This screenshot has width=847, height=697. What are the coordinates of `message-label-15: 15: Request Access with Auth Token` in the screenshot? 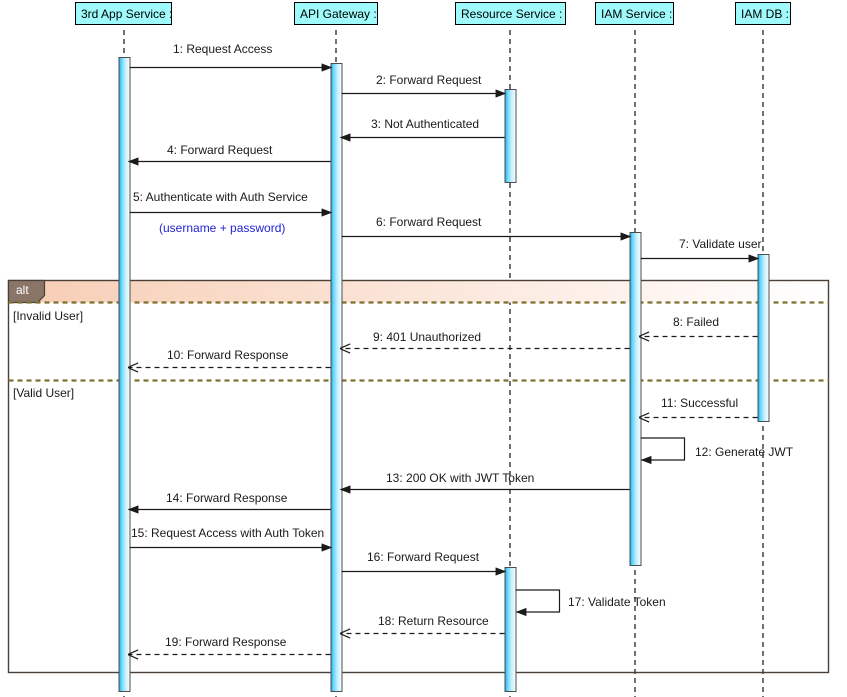 It's located at (228, 533).